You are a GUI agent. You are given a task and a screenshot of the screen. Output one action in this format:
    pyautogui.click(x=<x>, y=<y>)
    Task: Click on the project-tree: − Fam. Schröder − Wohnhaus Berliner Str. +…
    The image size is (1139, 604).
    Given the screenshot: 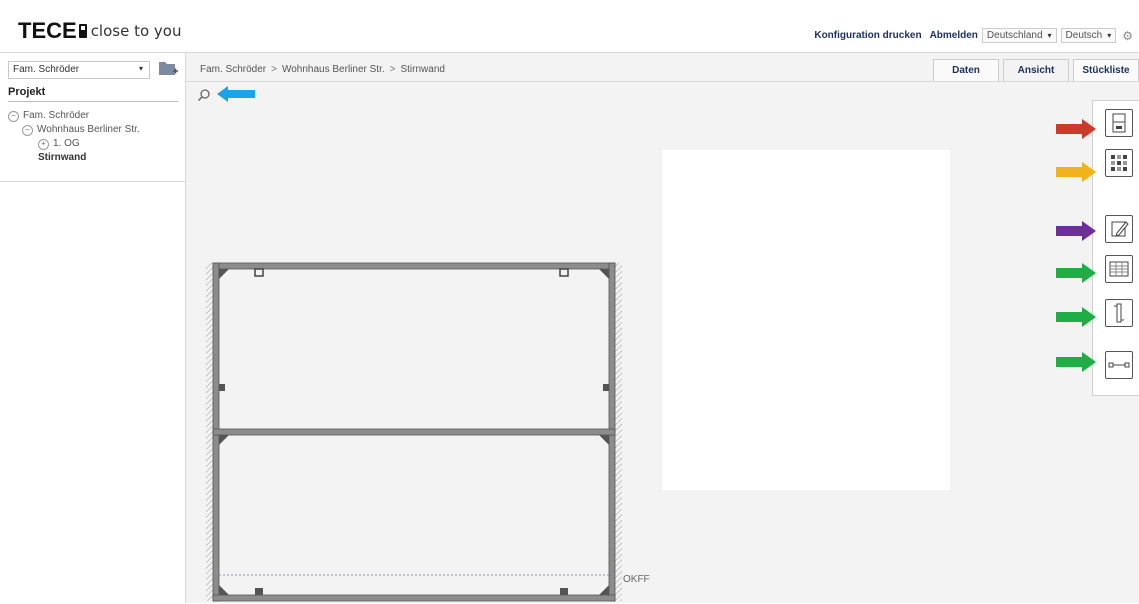 What is the action you would take?
    pyautogui.click(x=74, y=137)
    